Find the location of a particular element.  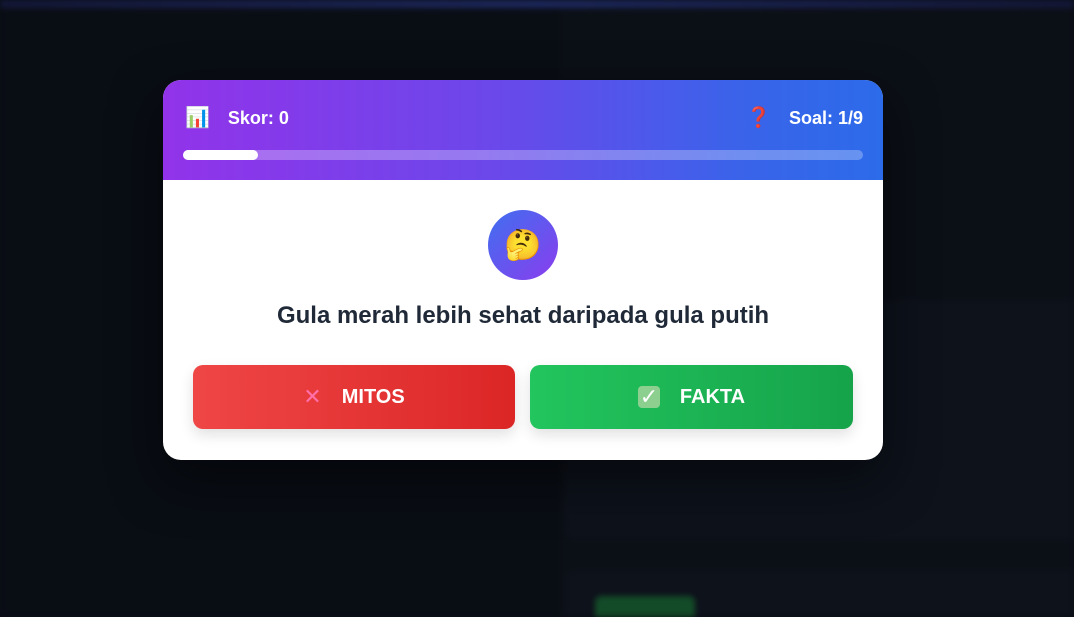

fact-button-label: FAKTA is located at coordinates (712, 396).